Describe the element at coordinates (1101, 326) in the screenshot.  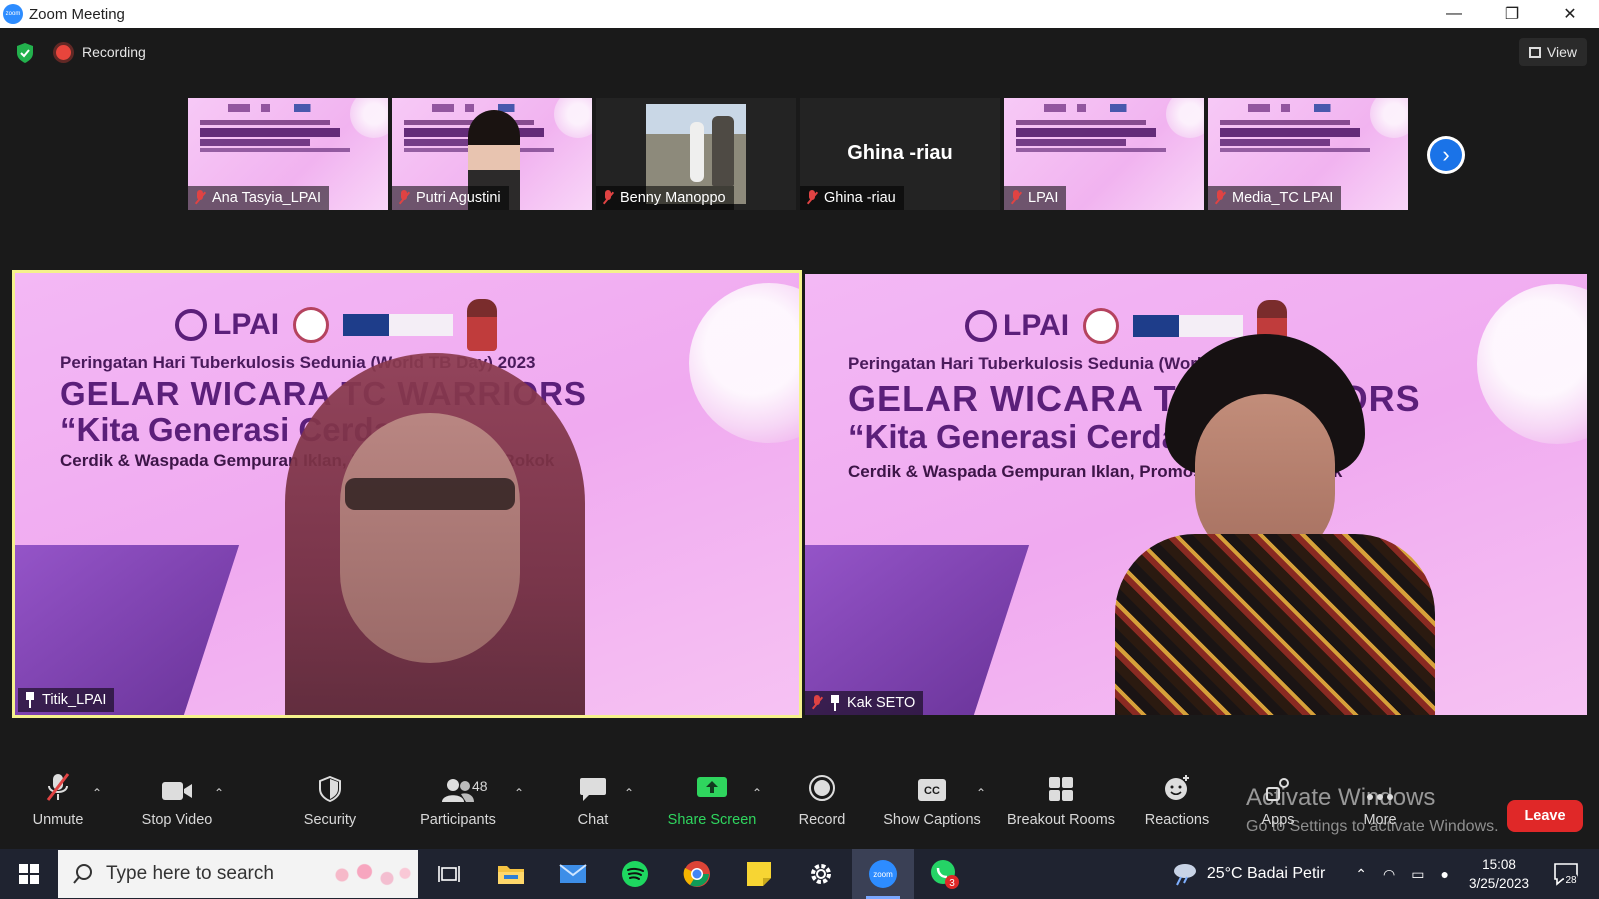
I see `partner-logo` at that location.